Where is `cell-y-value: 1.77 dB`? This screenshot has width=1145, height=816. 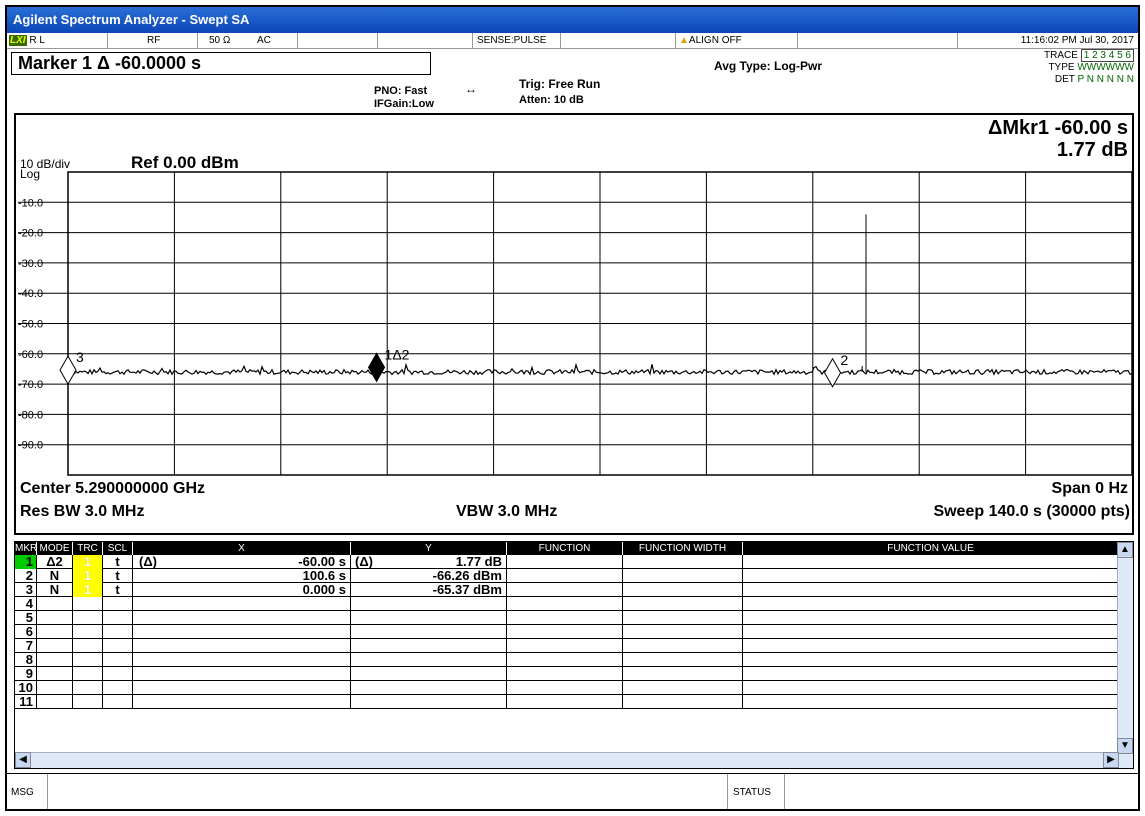 cell-y-value: 1.77 dB is located at coordinates (478, 561).